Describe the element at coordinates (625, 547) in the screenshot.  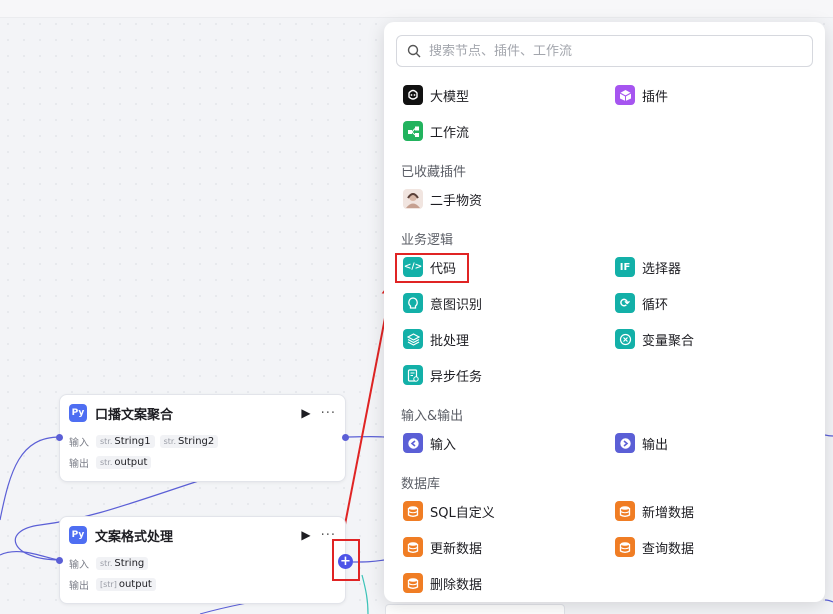
I see `query-data-icon` at that location.